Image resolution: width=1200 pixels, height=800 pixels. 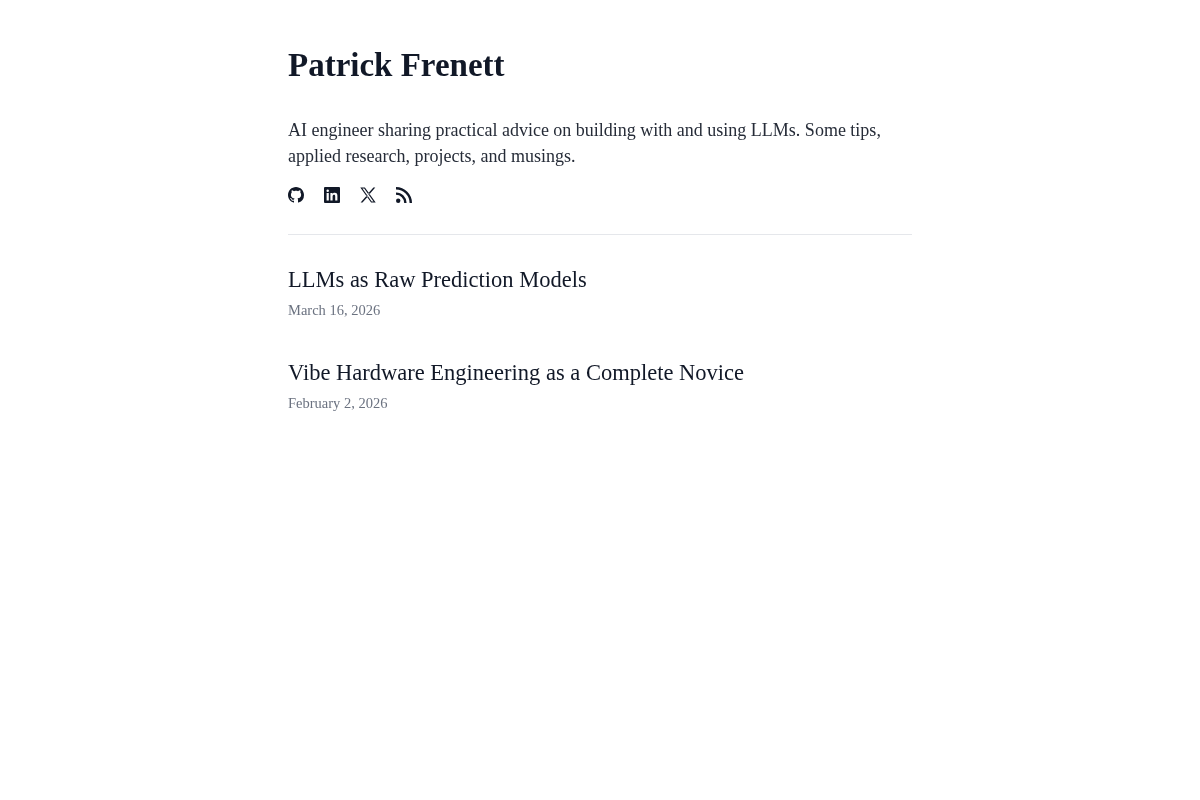 I want to click on post-date: March 16, 2026, so click(x=335, y=311).